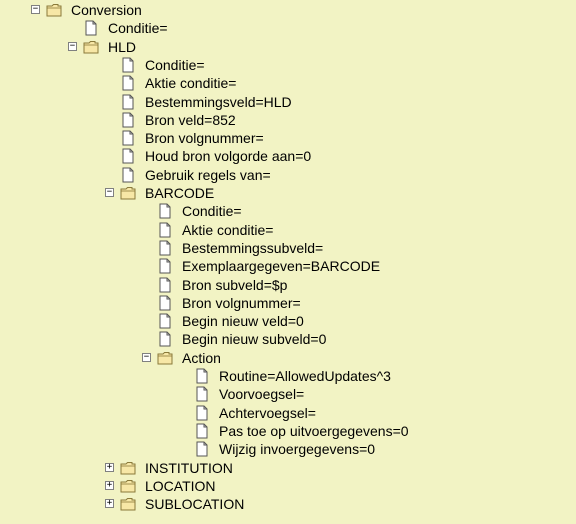  What do you see at coordinates (190, 119) in the screenshot?
I see `tree-node-label: Bron veld=852` at bounding box center [190, 119].